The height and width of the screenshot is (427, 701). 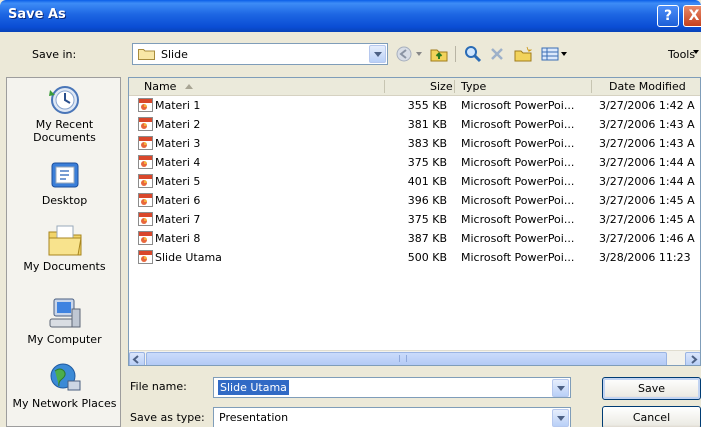 What do you see at coordinates (427, 143) in the screenshot?
I see `file-size-cell: 383 KB` at bounding box center [427, 143].